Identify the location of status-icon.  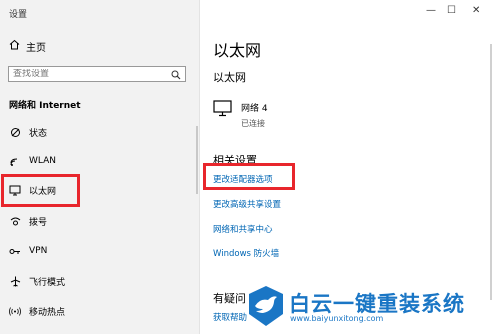
(15, 132).